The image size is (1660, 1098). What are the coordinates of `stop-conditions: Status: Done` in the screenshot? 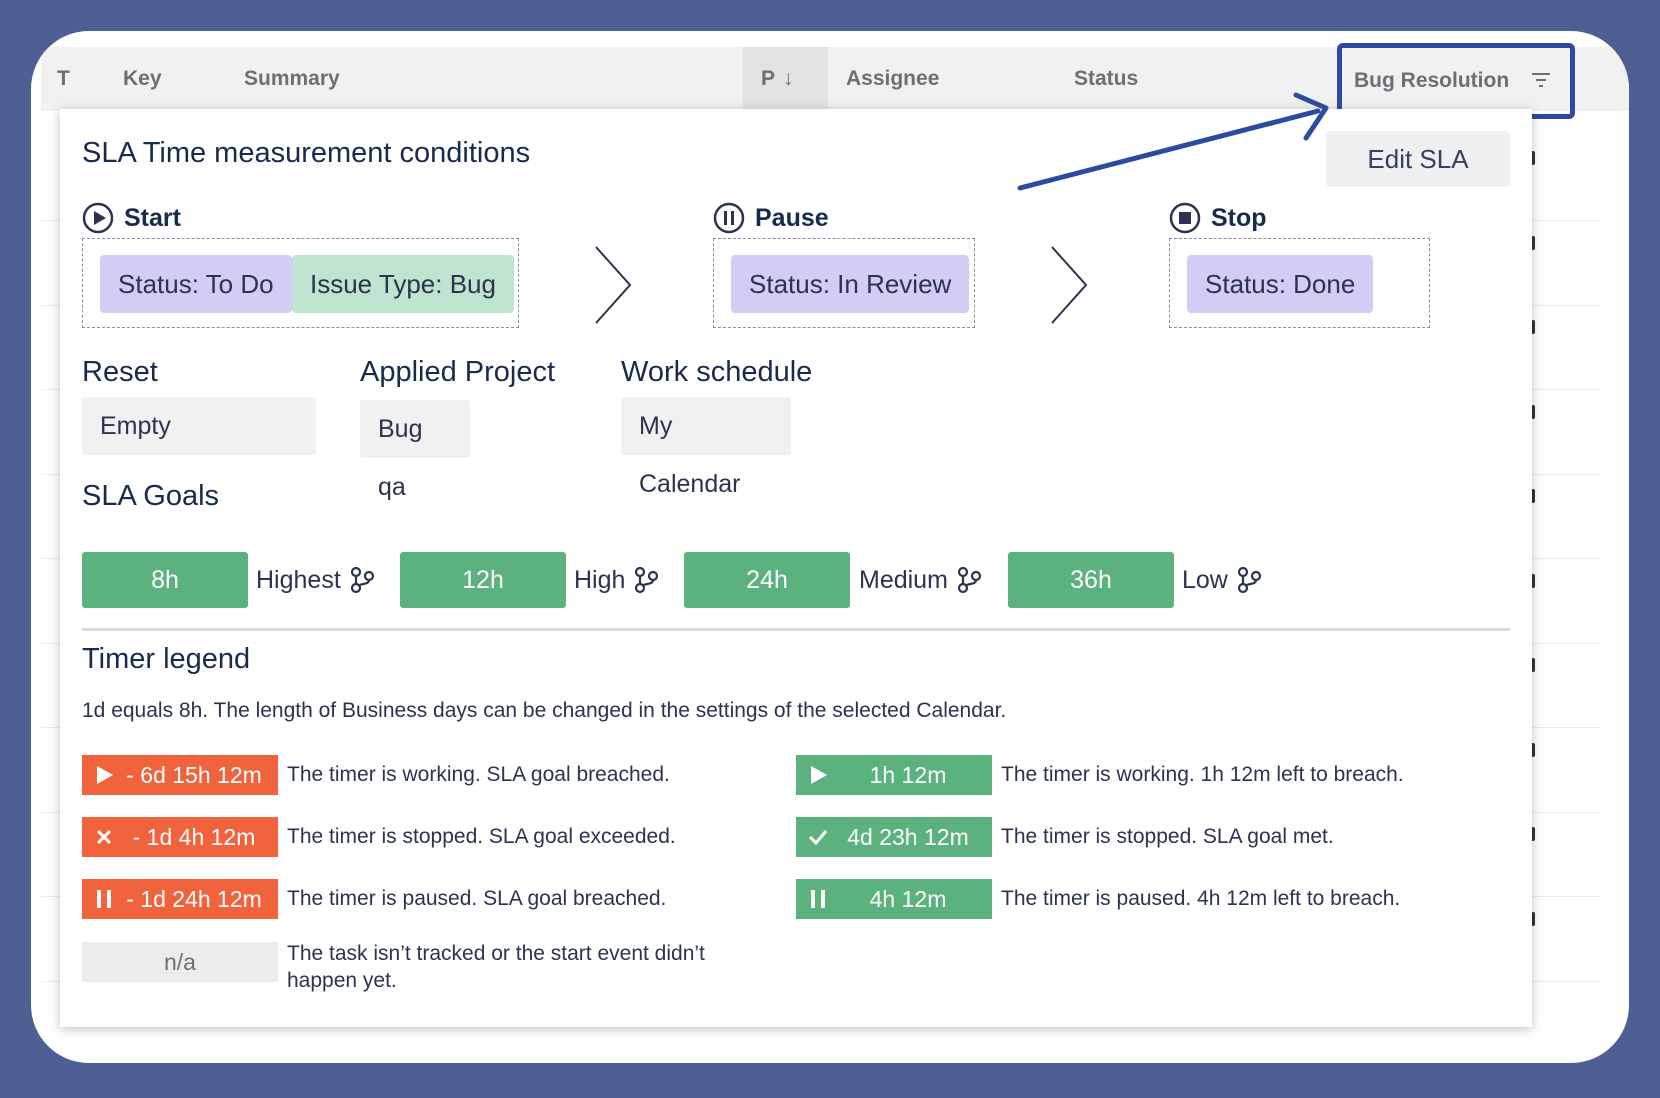 It's located at (1299, 283).